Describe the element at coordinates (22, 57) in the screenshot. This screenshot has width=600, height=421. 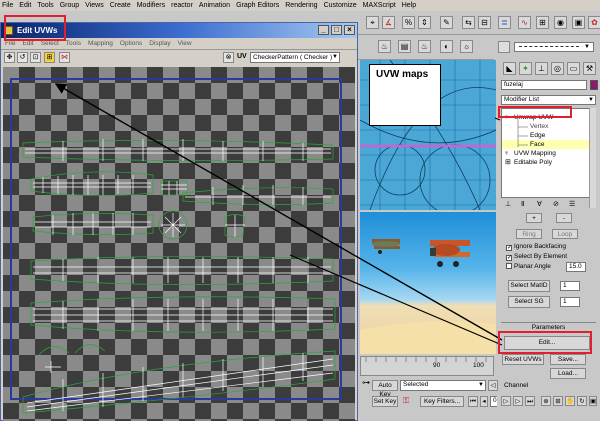
I see `rotate-icon: ↺` at that location.